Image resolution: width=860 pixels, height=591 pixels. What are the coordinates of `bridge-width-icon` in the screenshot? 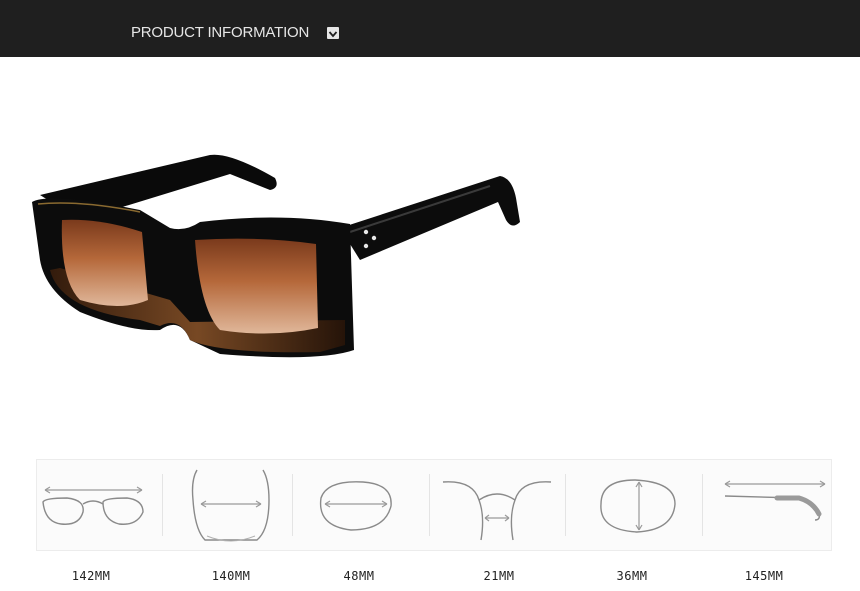 It's located at (497, 511).